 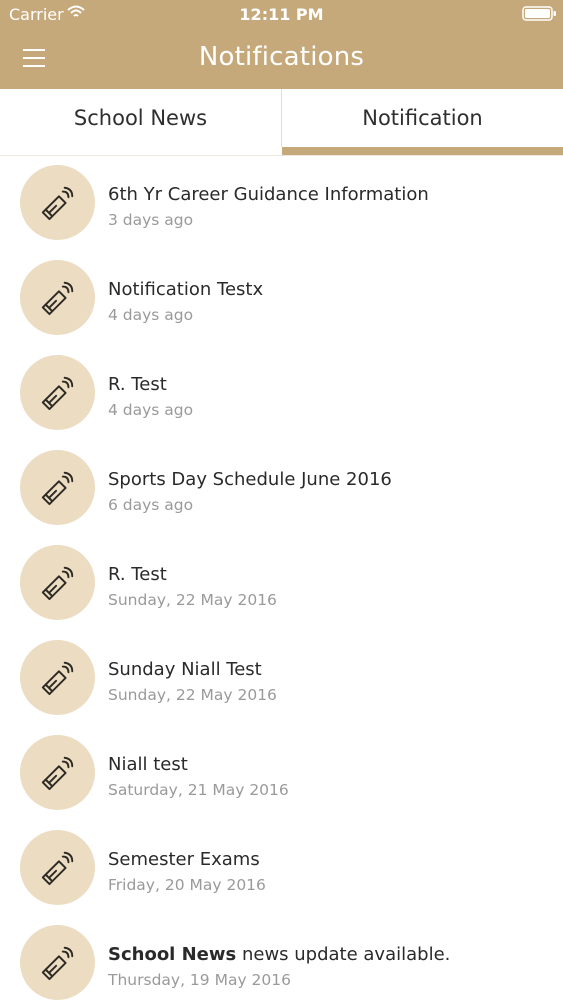 I want to click on tab-bar: School News Notification, so click(x=281, y=122).